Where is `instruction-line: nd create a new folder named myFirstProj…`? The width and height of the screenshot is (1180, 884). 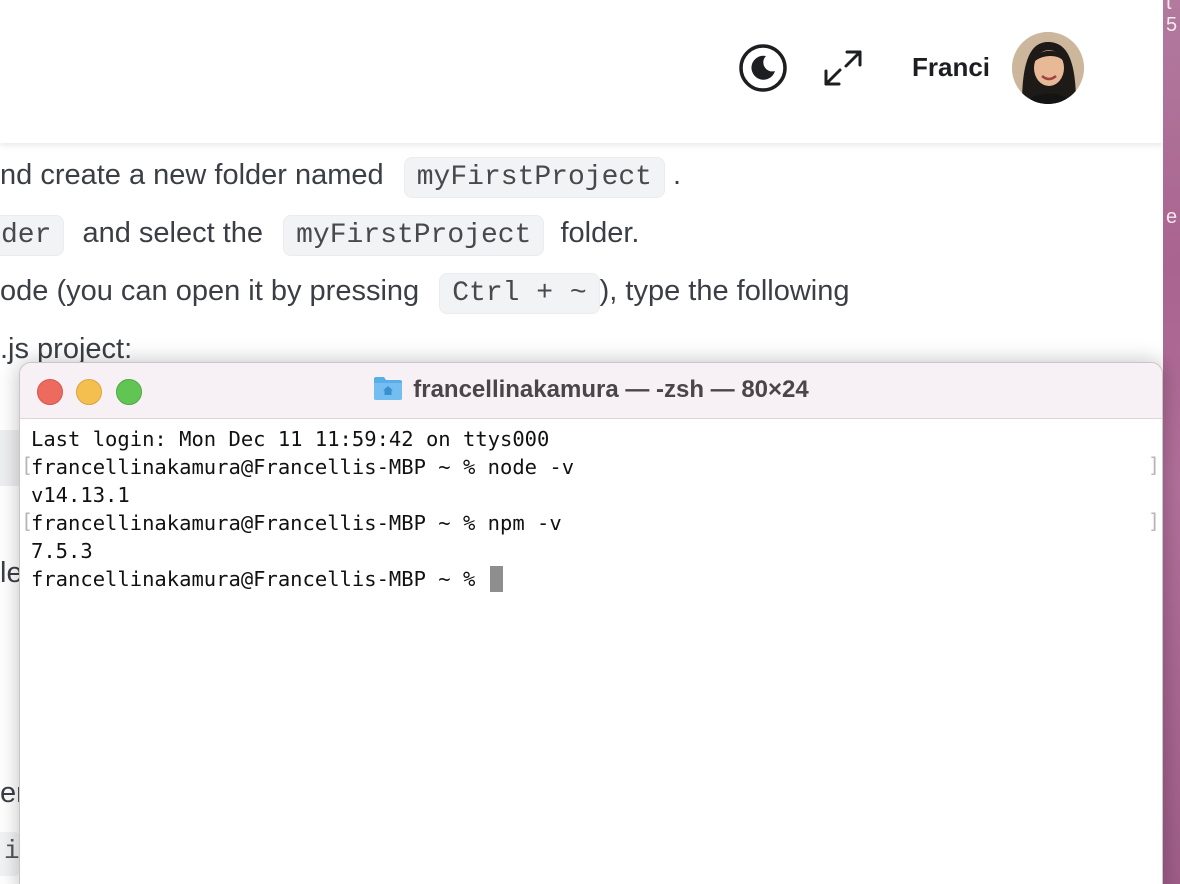 instruction-line: nd create a new folder named myFirstProj… is located at coordinates (340, 177).